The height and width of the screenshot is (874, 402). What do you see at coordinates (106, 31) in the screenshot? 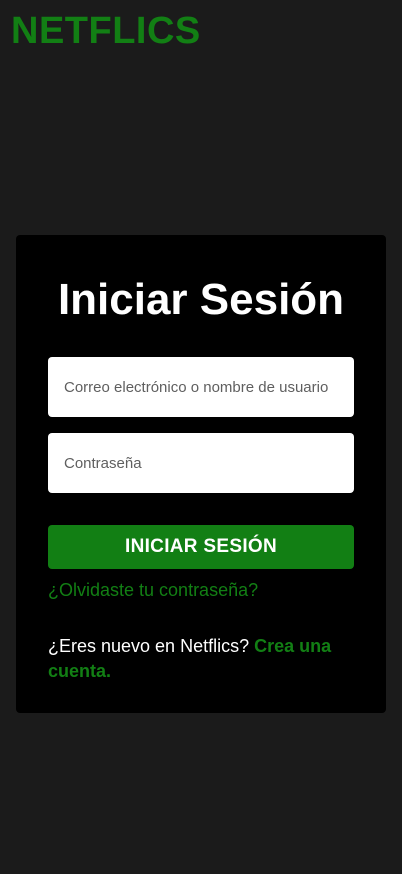
I see `brand-logo: NETFLICS` at bounding box center [106, 31].